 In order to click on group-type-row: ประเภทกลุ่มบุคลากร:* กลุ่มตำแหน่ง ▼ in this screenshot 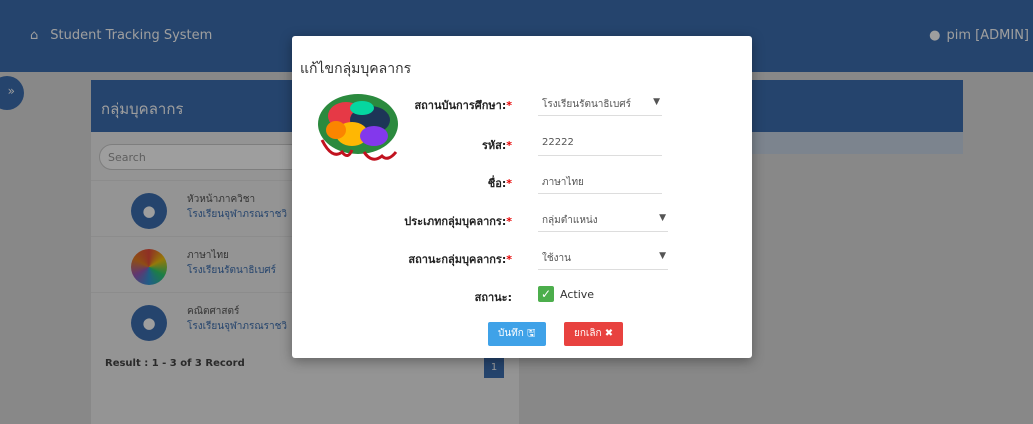, I will do `click(522, 220)`.